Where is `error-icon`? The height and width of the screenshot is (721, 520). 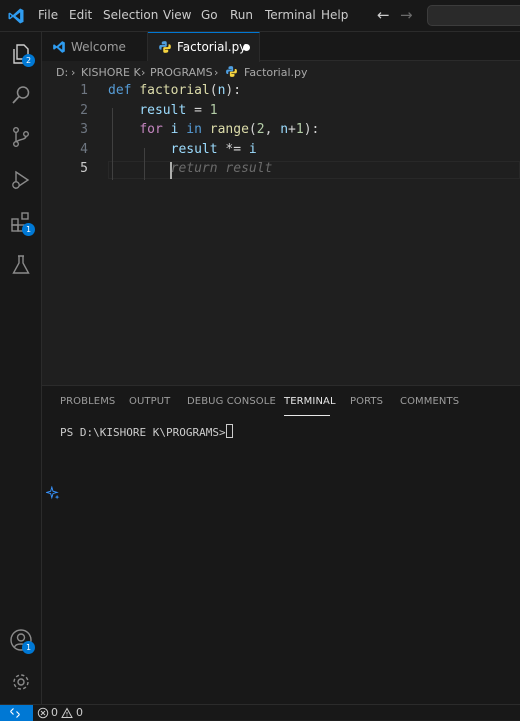
error-icon is located at coordinates (43, 713).